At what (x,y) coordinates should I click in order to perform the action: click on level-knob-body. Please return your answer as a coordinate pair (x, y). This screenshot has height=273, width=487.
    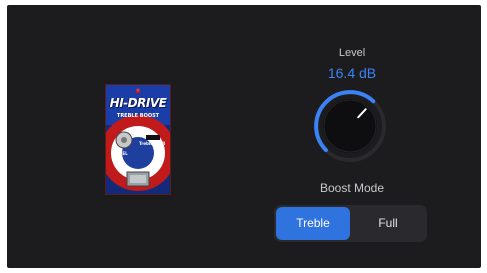
    Looking at the image, I should click on (350, 126).